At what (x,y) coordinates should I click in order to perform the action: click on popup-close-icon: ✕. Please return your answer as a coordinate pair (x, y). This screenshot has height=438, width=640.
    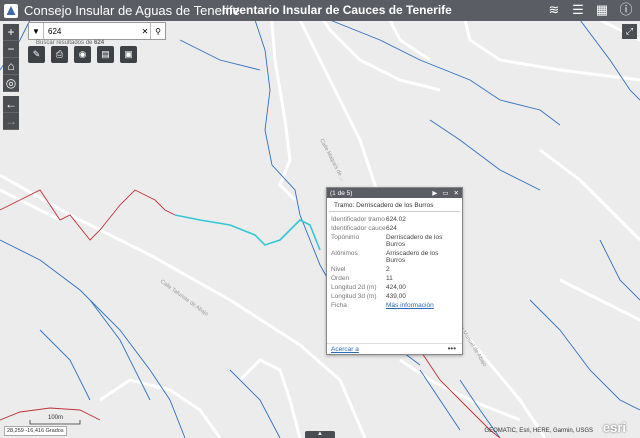
    Looking at the image, I should click on (456, 193).